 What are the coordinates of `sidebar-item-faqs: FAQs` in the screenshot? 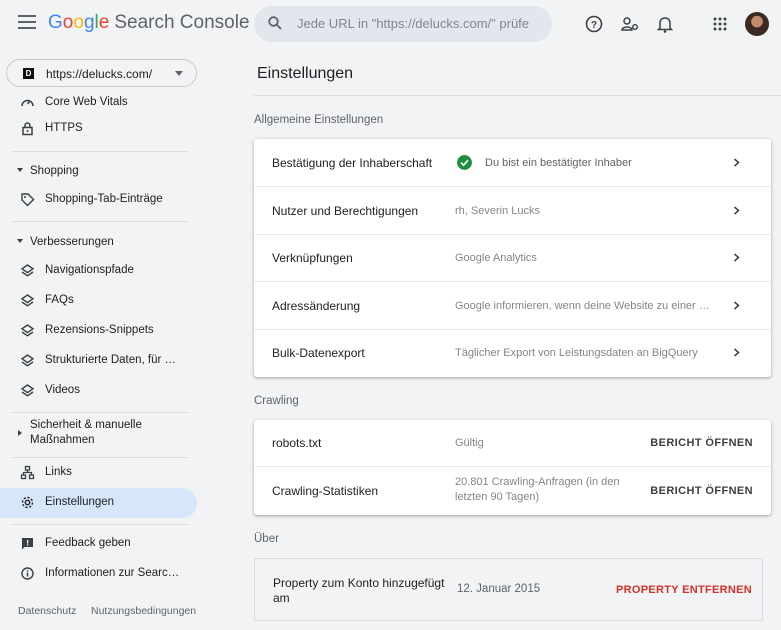 It's located at (98, 301).